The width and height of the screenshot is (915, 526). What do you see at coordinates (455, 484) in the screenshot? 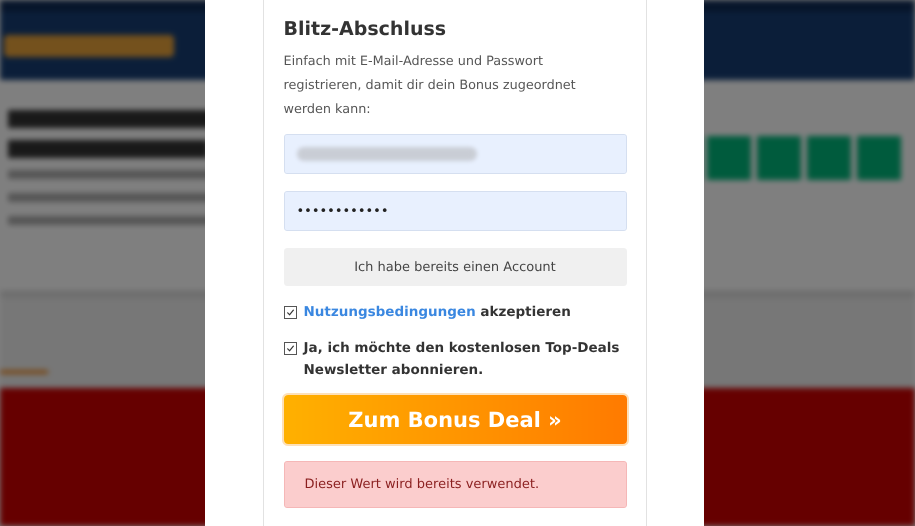
I see `error-message: Dieser Wert wird bereits verwendet.` at bounding box center [455, 484].